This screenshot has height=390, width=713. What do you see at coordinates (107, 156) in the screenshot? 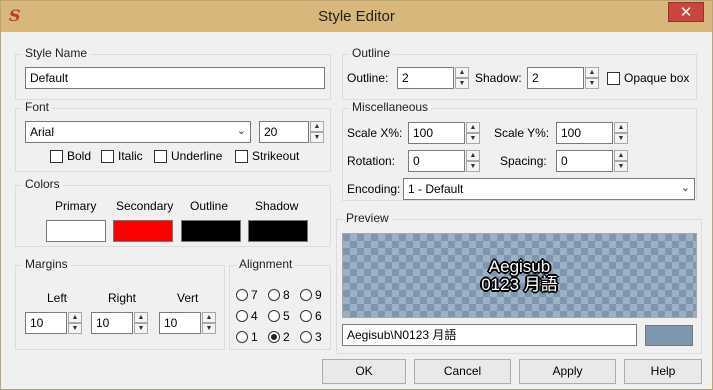
I see `italic-checkbox` at bounding box center [107, 156].